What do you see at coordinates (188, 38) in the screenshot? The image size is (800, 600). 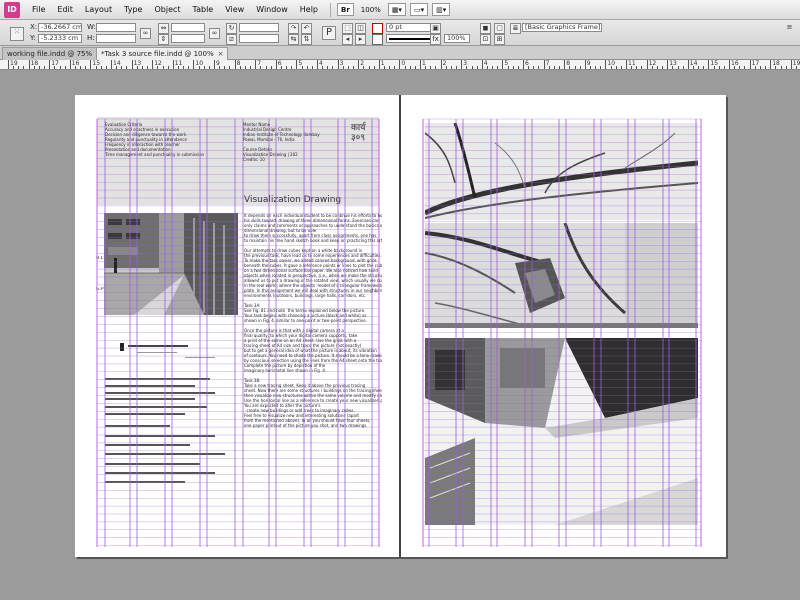 I see `scale-y-field` at bounding box center [188, 38].